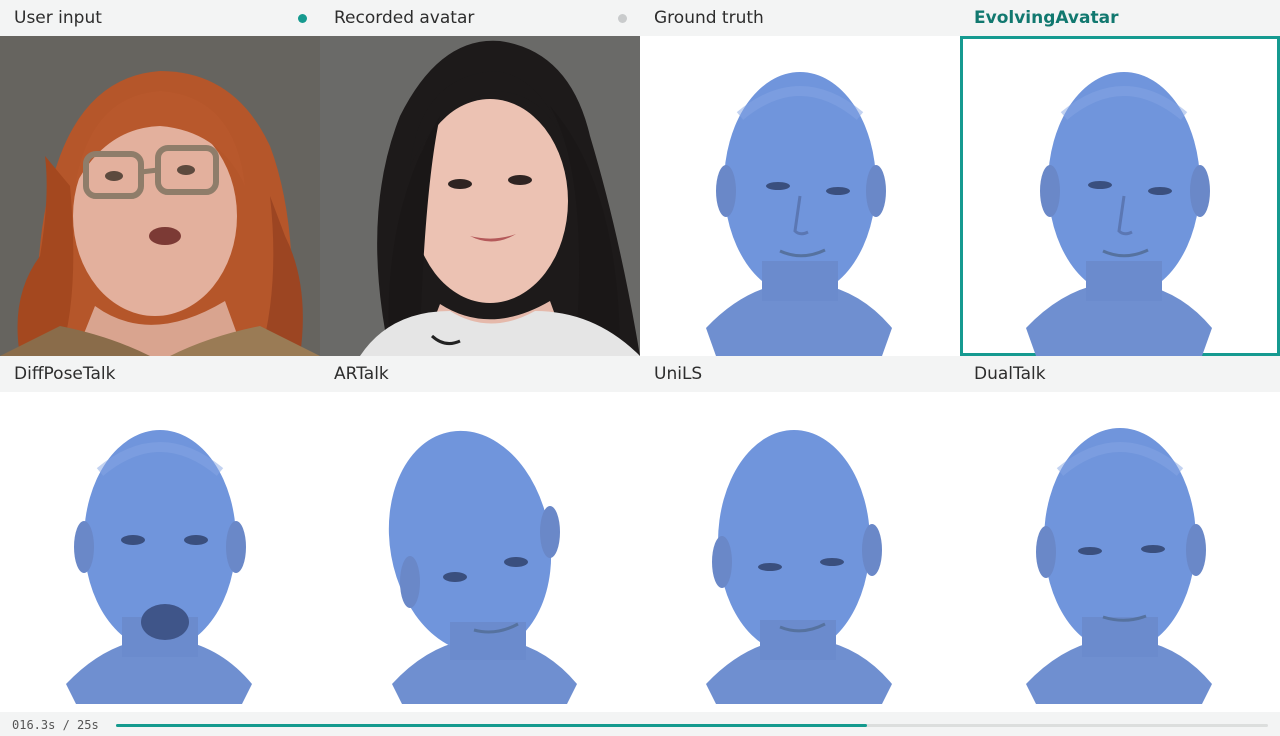 Image resolution: width=1280 pixels, height=736 pixels. What do you see at coordinates (58, 18) in the screenshot?
I see `label-user-input: User input` at bounding box center [58, 18].